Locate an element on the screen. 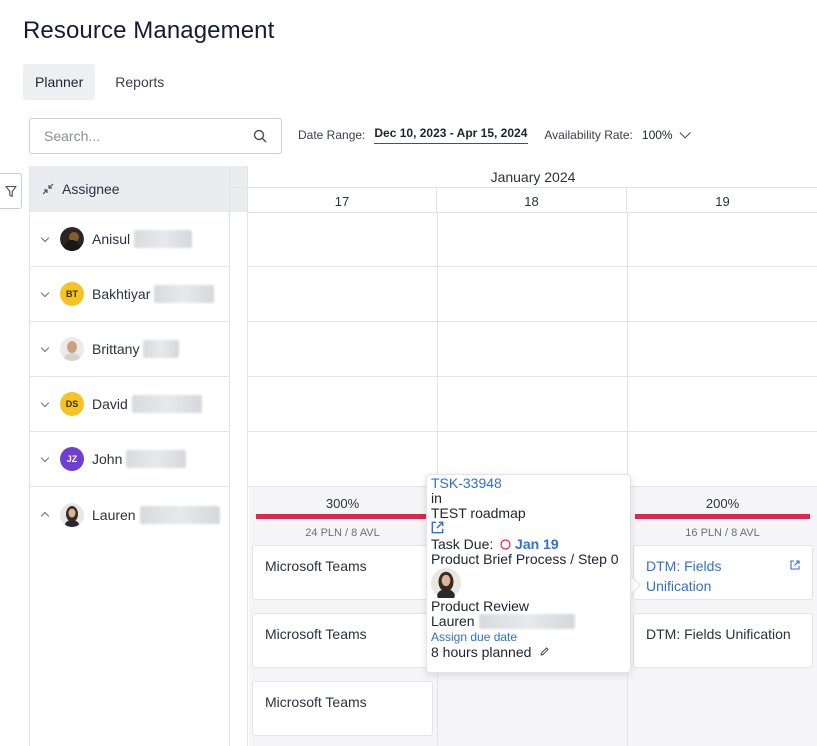 This screenshot has height=746, width=817. search-box is located at coordinates (155, 136).